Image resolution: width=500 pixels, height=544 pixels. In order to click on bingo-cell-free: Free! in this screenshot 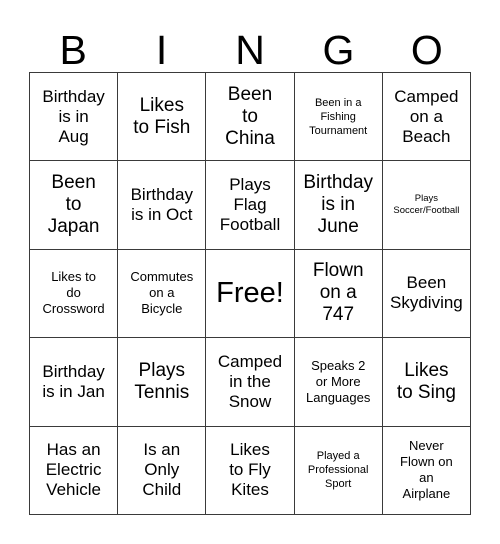, I will do `click(250, 294)`.